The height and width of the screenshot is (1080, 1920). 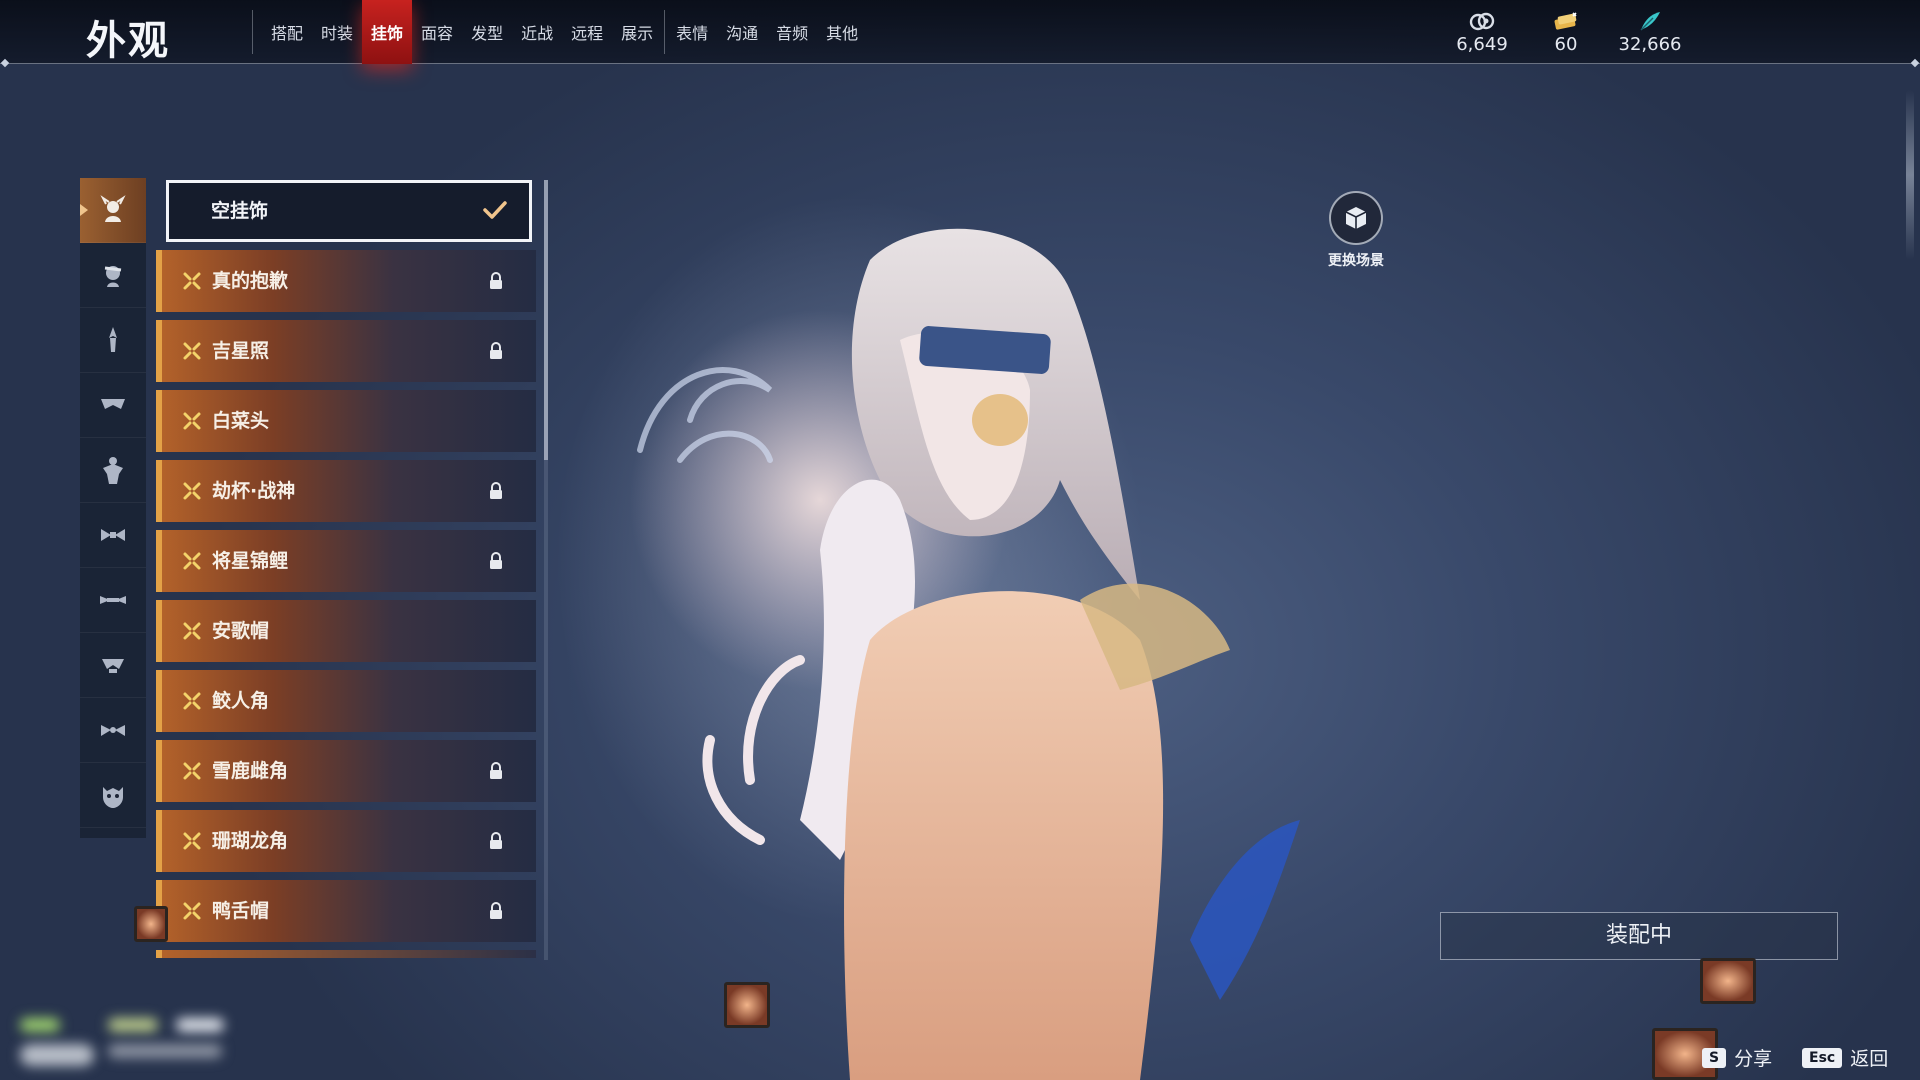 I want to click on head-accessory-icon, so click(x=113, y=208).